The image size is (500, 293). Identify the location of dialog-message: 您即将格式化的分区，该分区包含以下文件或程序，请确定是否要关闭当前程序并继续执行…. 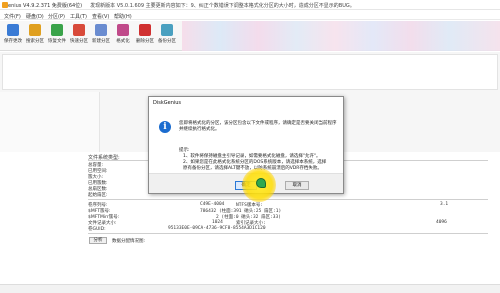
(258, 126).